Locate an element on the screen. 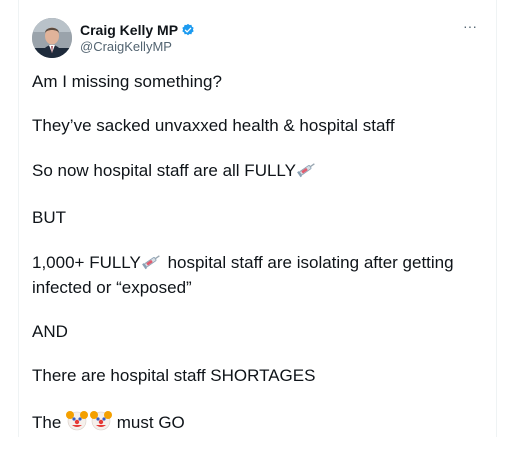 This screenshot has width=508, height=459. timeline-border-right is located at coordinates (496, 218).